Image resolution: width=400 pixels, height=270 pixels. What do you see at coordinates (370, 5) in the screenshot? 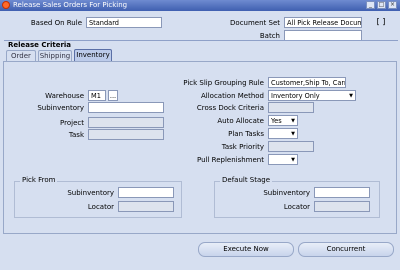
I see `minimize-button: _` at bounding box center [370, 5].